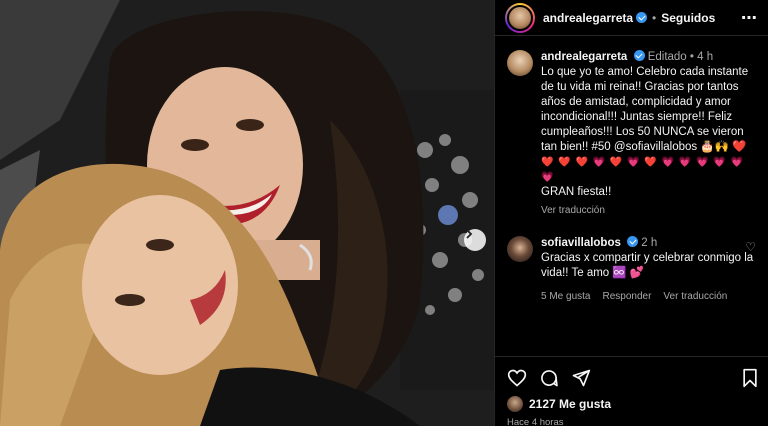 This screenshot has height=426, width=768. What do you see at coordinates (581, 243) in the screenshot?
I see `reply-username: sofiavillalobos` at bounding box center [581, 243].